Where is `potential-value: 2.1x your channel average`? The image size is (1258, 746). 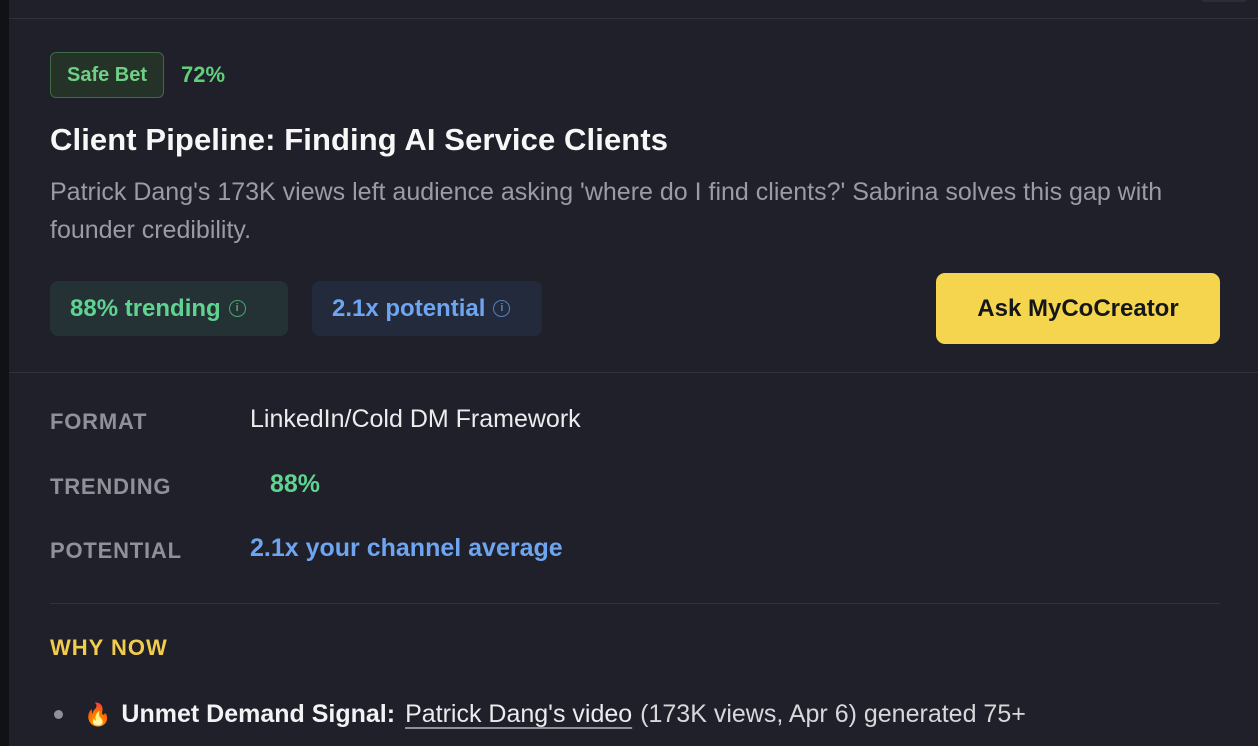
potential-value: 2.1x your channel average is located at coordinates (406, 548).